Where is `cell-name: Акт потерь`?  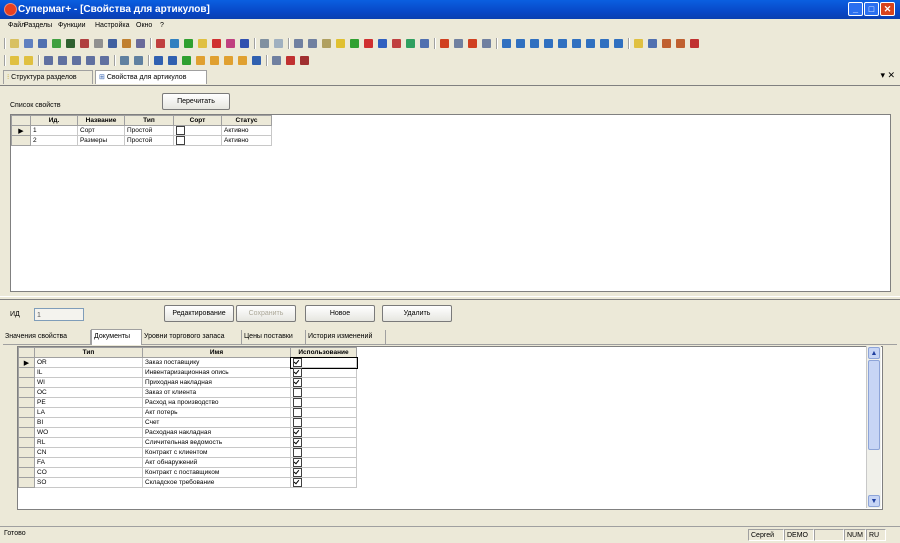 cell-name: Акт потерь is located at coordinates (216, 412).